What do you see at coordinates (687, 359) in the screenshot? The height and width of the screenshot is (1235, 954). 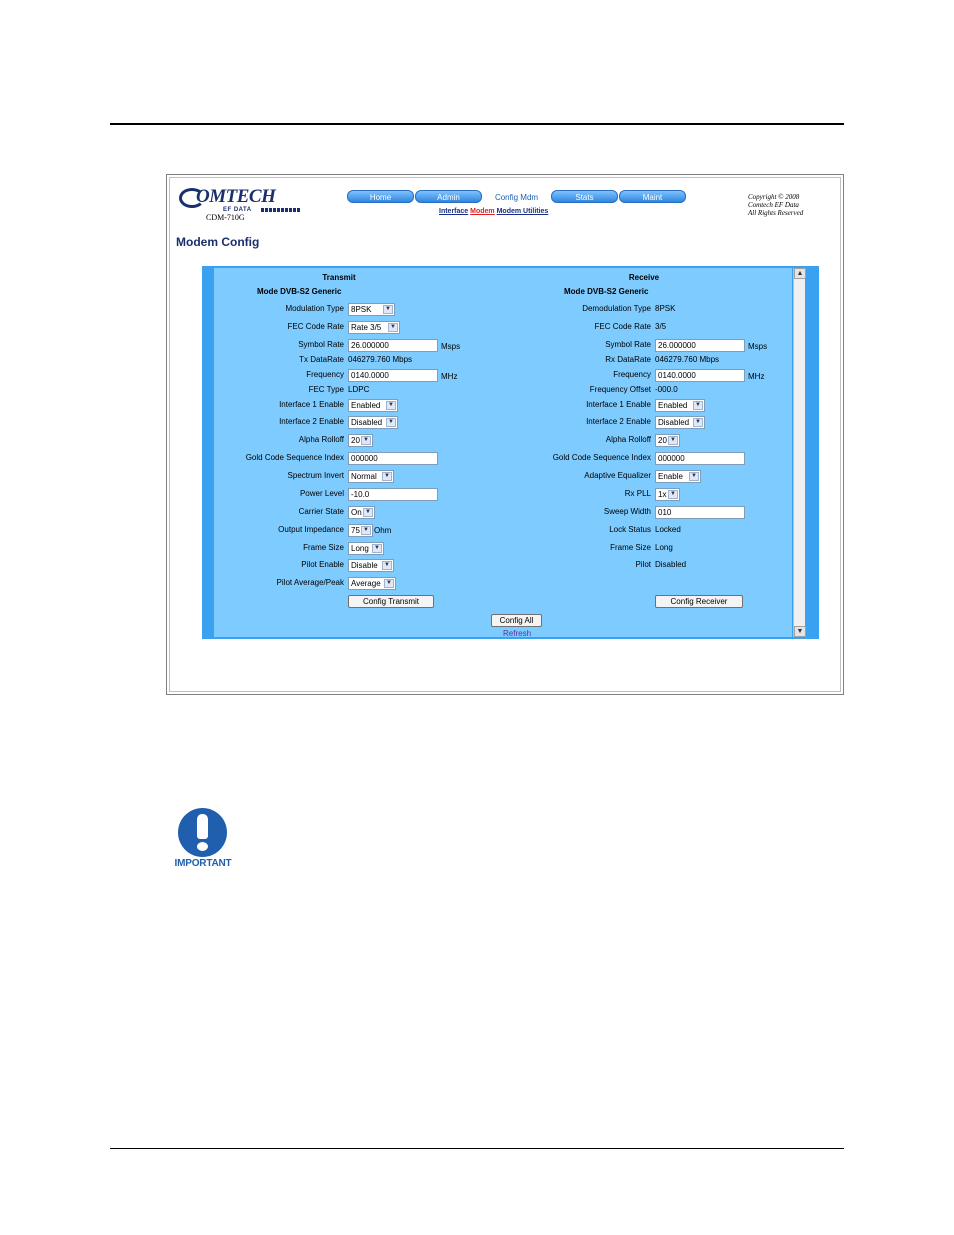 I see `rx-datarate-value: 046279.760 Mbps` at bounding box center [687, 359].